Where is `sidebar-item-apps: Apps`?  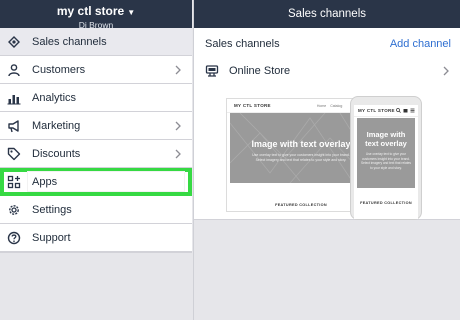 sidebar-item-apps: Apps is located at coordinates (96, 182).